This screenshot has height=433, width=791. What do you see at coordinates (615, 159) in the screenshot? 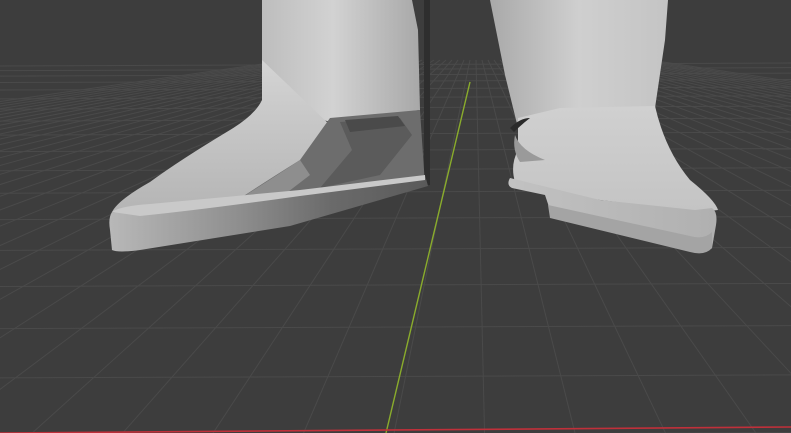
I see `right-boot-upper` at bounding box center [615, 159].